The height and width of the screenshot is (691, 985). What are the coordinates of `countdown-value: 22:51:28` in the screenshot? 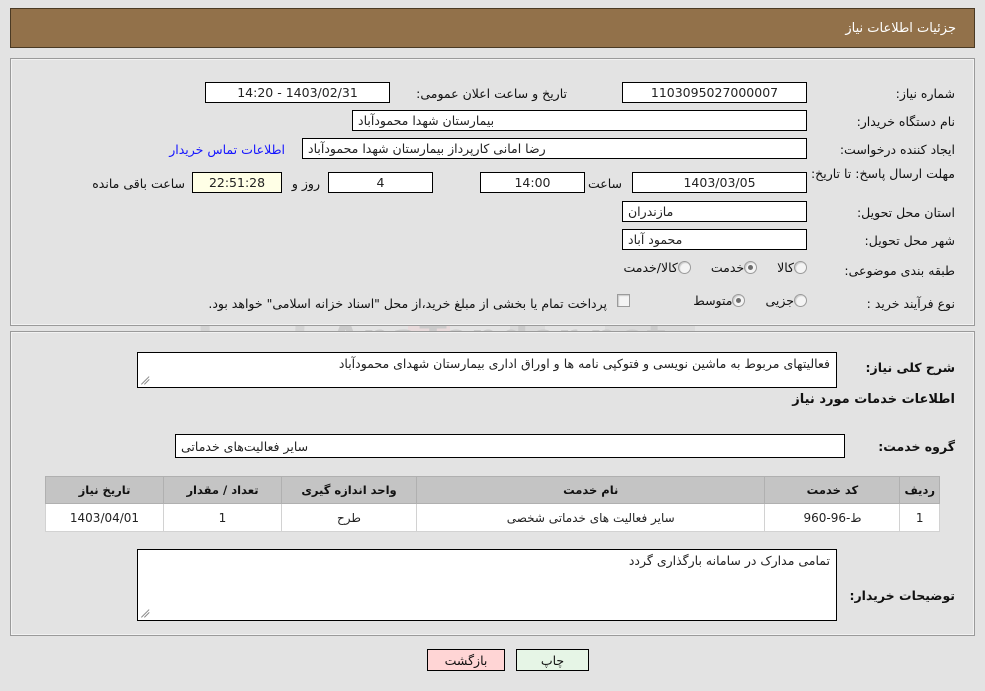 It's located at (237, 182).